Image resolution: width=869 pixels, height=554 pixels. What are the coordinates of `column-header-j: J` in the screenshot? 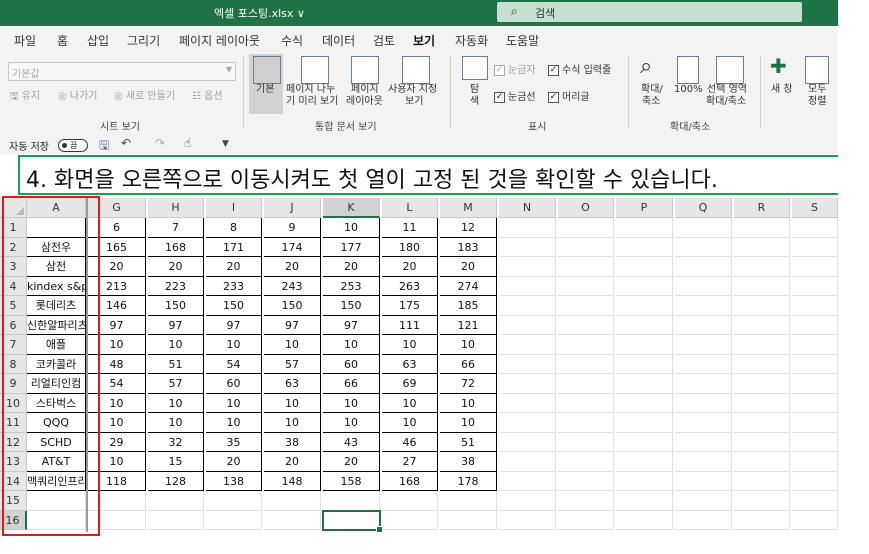 It's located at (292, 208).